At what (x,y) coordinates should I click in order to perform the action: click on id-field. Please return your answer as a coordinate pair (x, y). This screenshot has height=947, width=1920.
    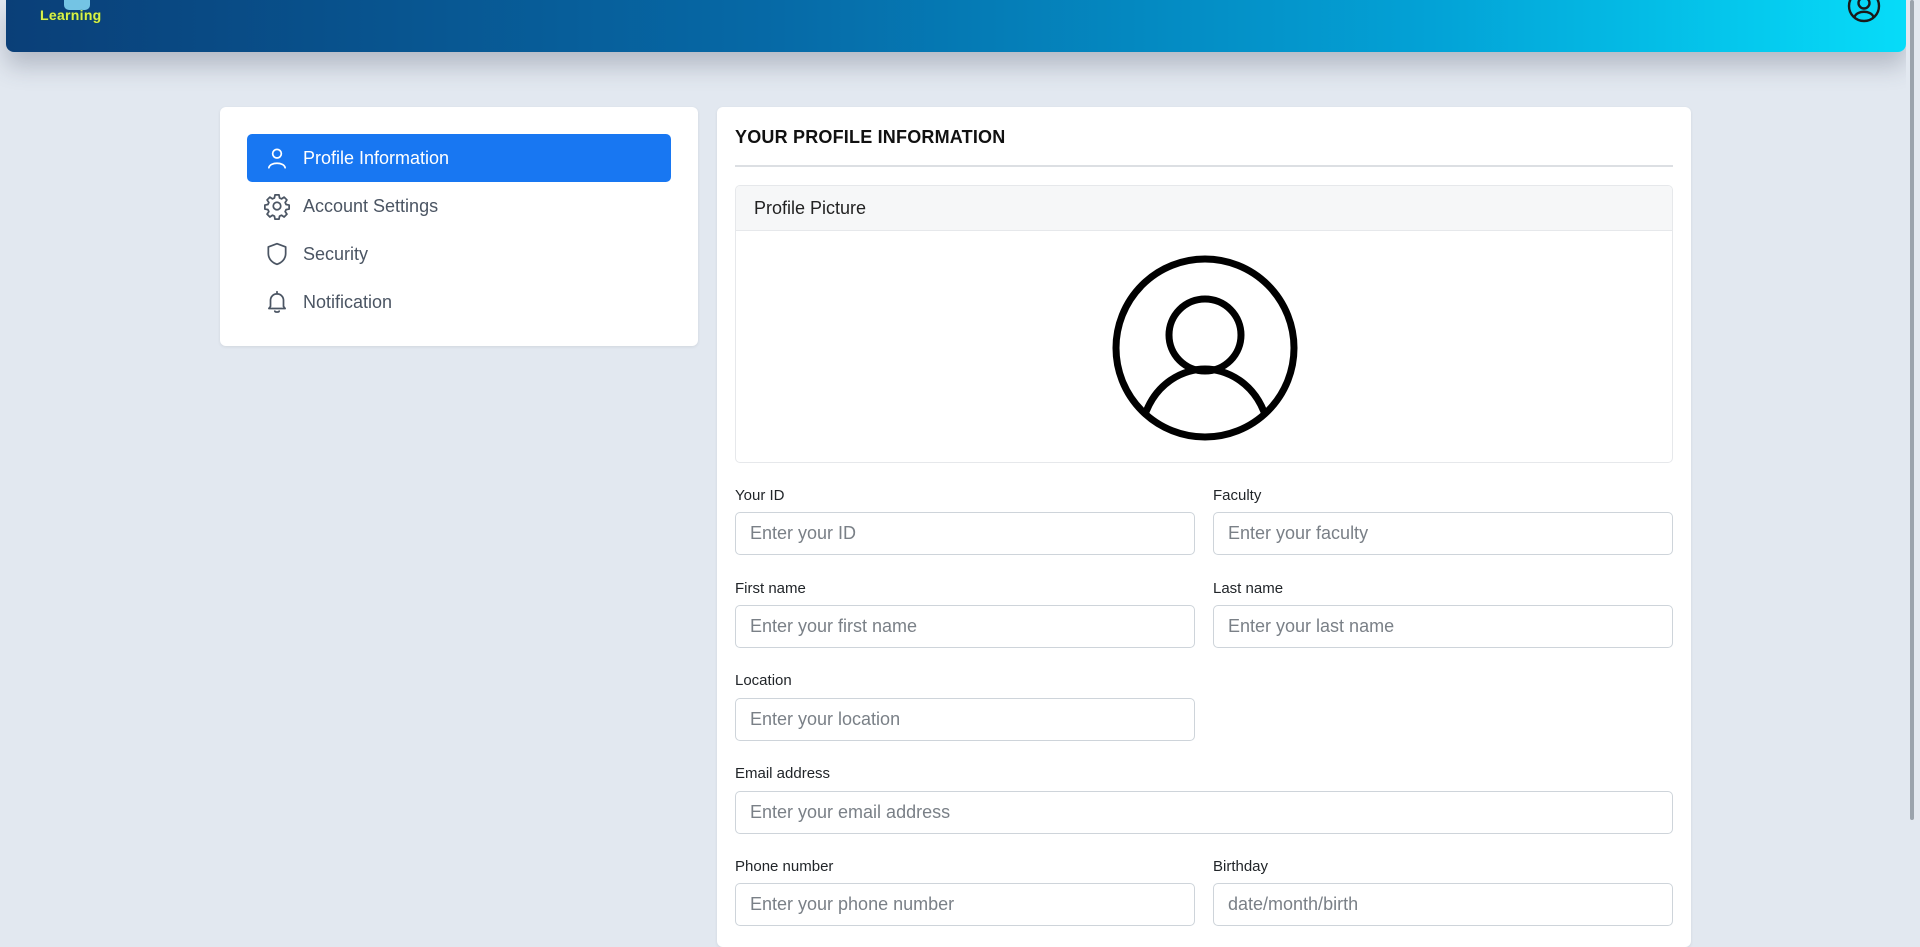
    Looking at the image, I should click on (965, 533).